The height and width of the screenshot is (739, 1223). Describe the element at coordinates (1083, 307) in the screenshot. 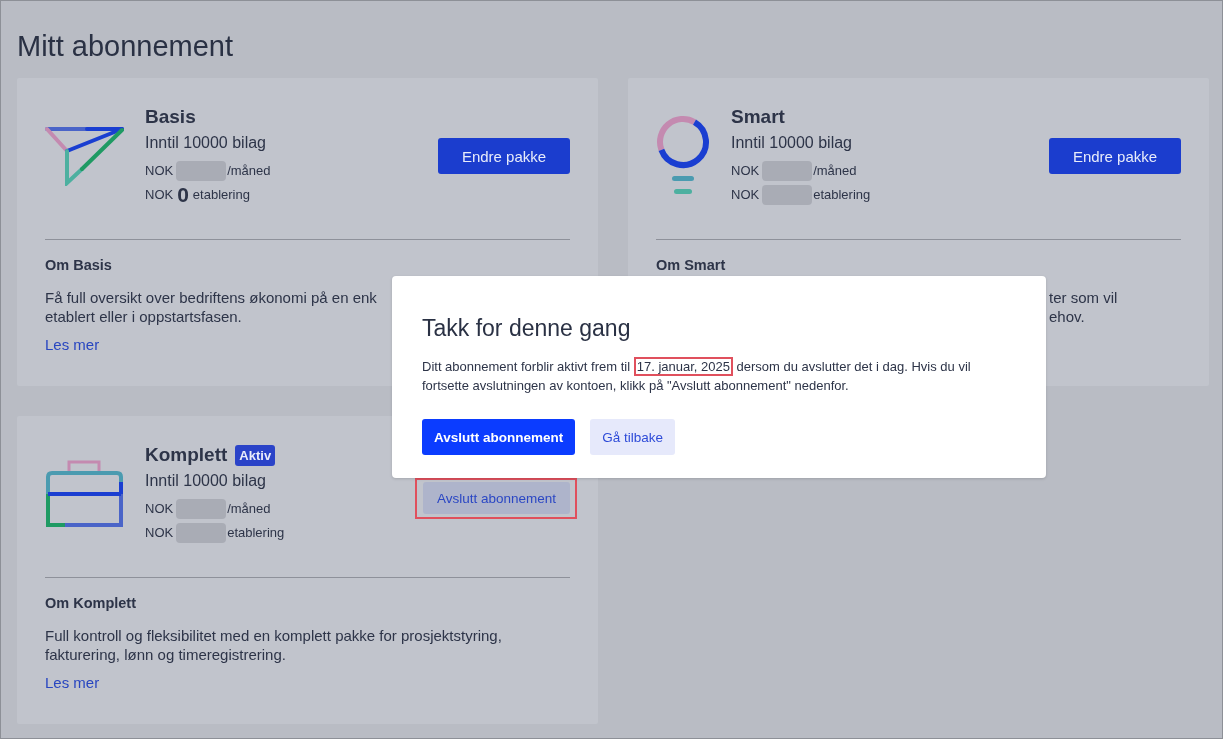

I see `plan-description: ter som vil ehov.` at that location.